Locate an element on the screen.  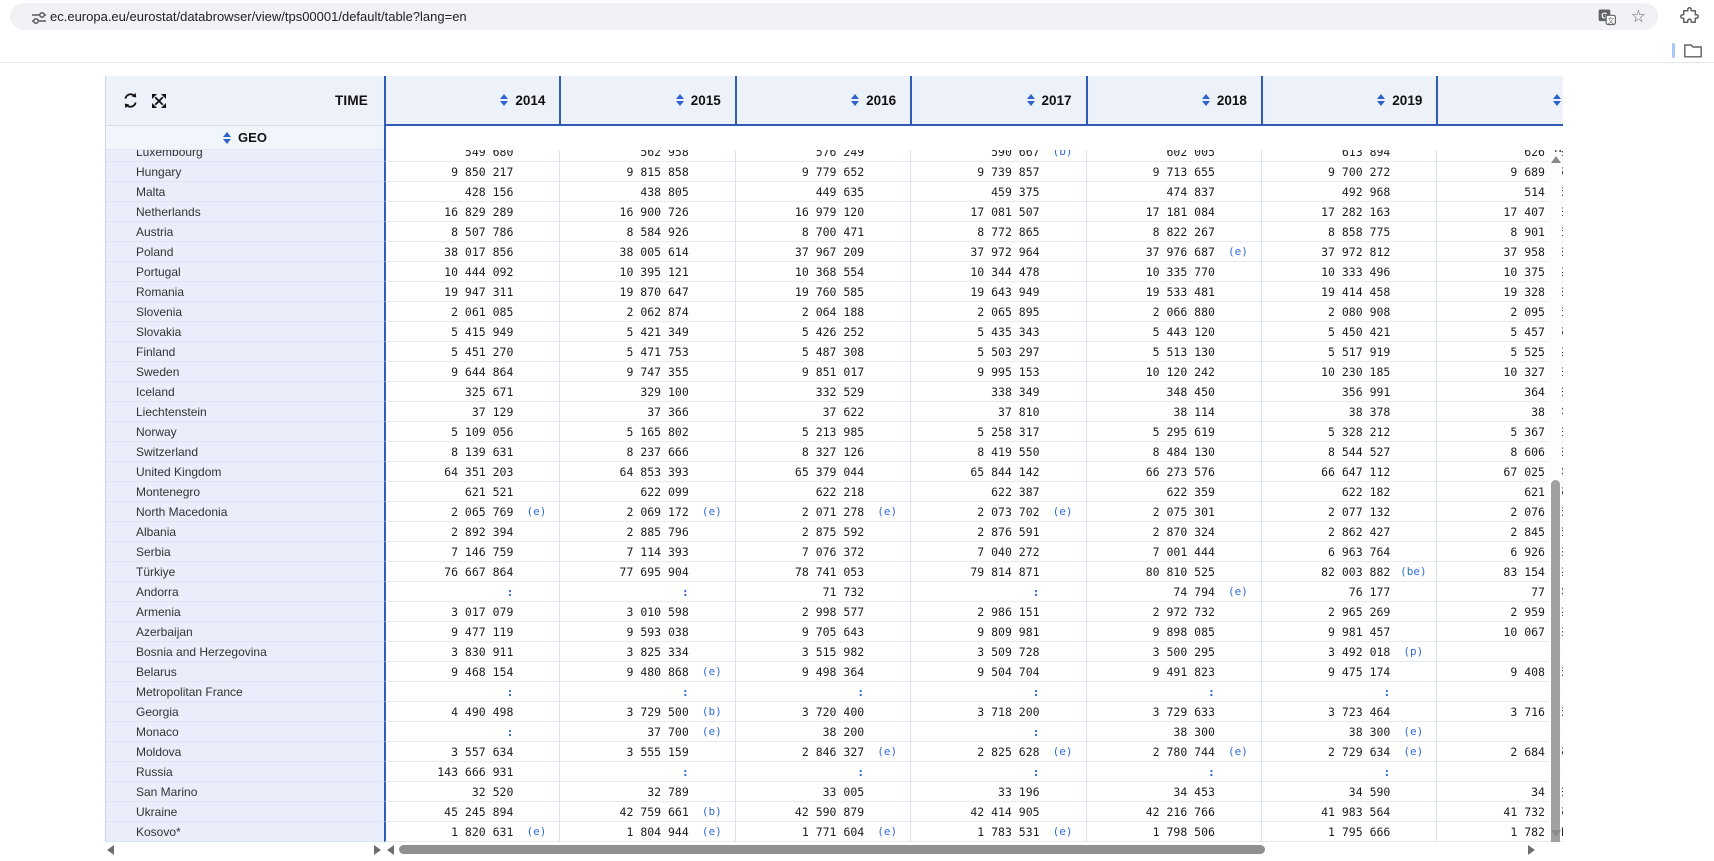
data-cell: 9 408 35 is located at coordinates (1499, 672).